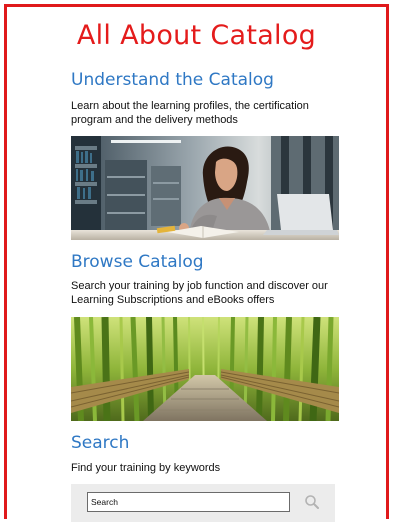 Image resolution: width=393 pixels, height=522 pixels. I want to click on woman-studying-library-photo, so click(205, 188).